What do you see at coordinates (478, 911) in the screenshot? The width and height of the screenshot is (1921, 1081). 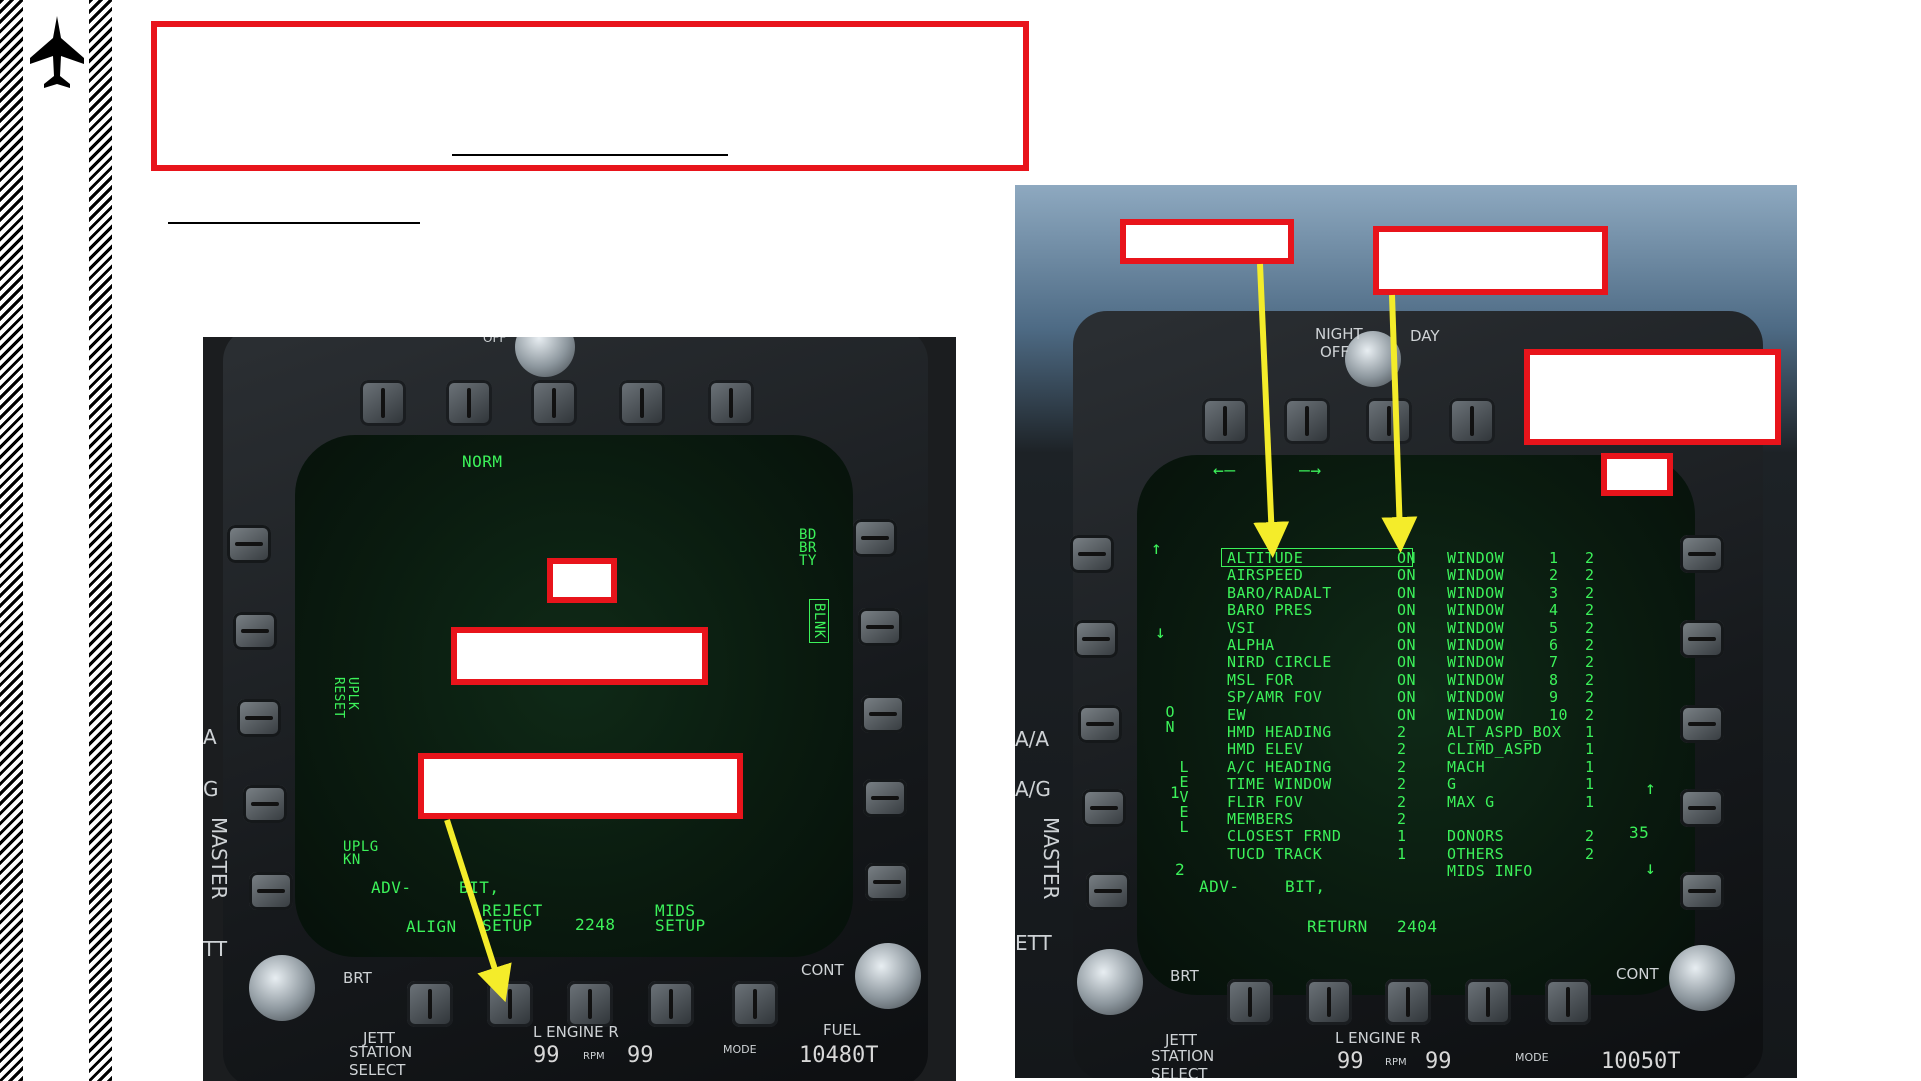 I see `left-yellow-arrow` at bounding box center [478, 911].